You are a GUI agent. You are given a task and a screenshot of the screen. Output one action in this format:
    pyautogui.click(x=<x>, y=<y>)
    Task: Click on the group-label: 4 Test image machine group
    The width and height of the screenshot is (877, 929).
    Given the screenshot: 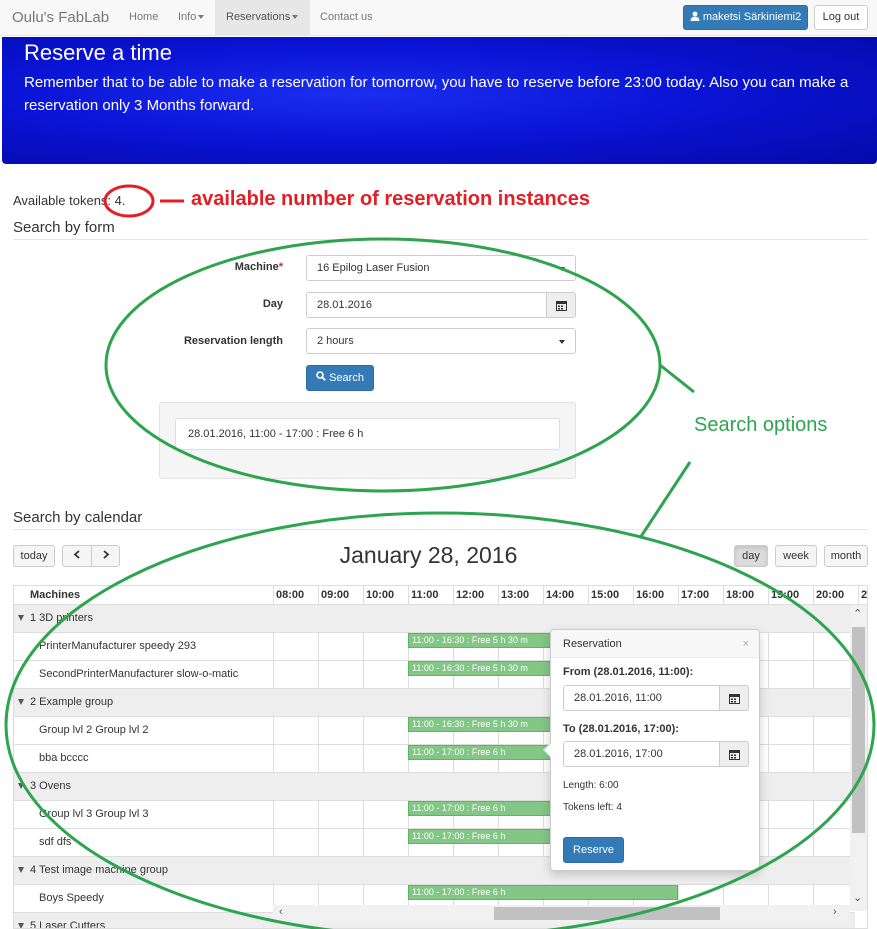 What is the action you would take?
    pyautogui.click(x=99, y=870)
    